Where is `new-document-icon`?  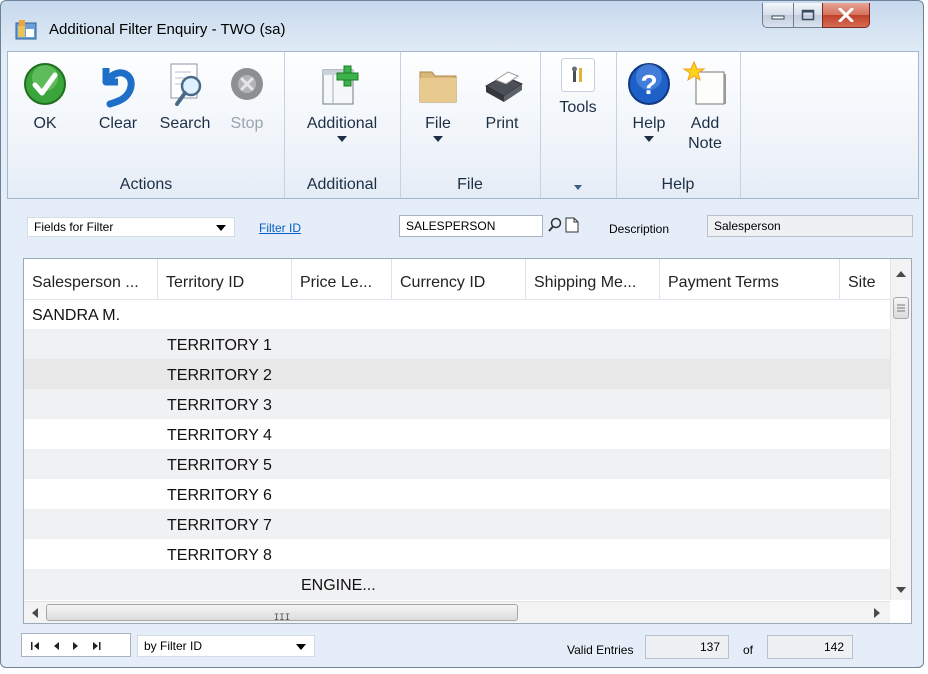 new-document-icon is located at coordinates (572, 225).